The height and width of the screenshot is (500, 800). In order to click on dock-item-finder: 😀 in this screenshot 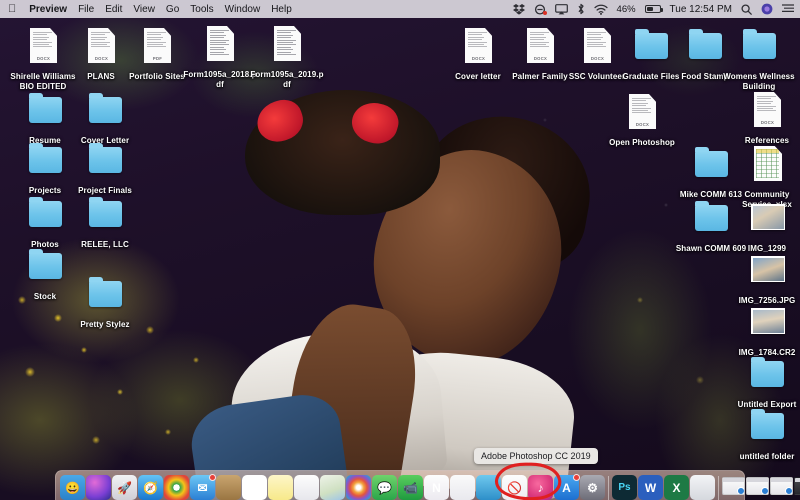, I will do `click(72, 487)`.